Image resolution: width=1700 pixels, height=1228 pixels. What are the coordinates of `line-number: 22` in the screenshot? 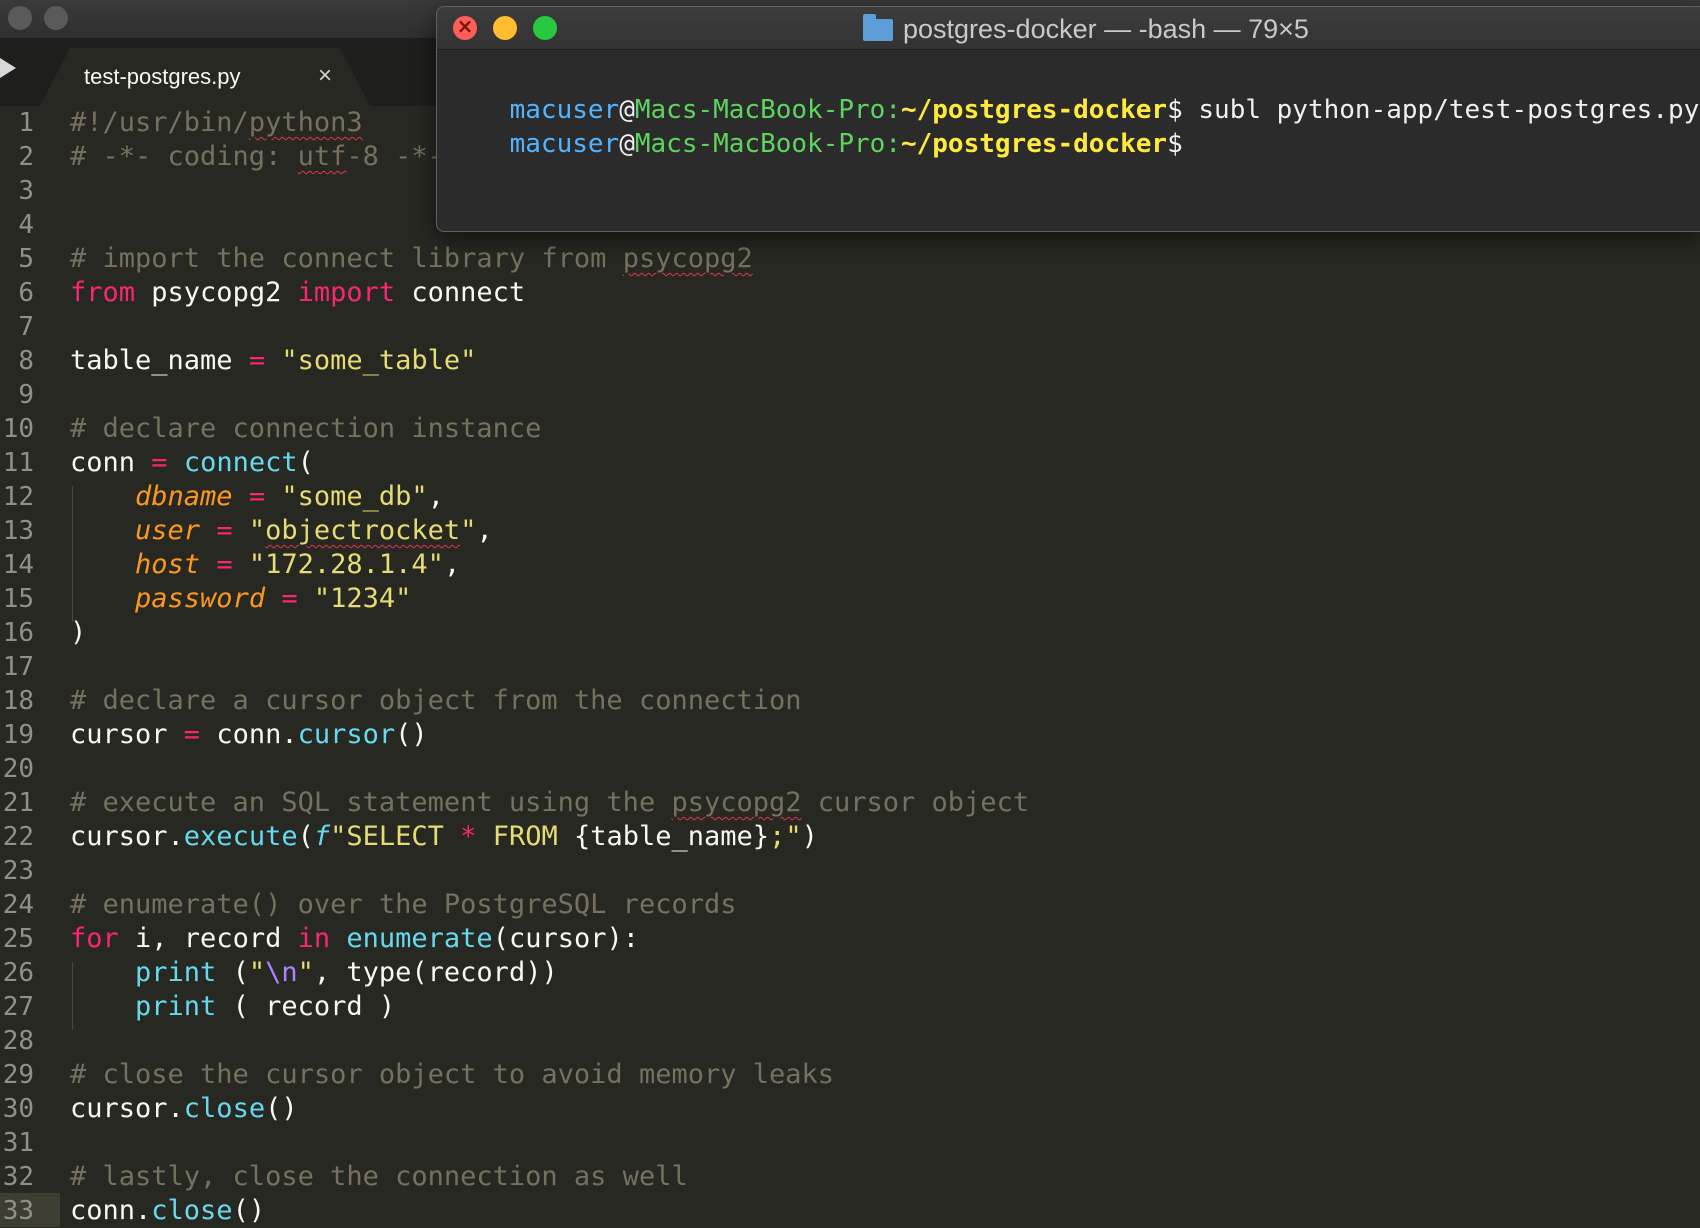 It's located at (18, 837).